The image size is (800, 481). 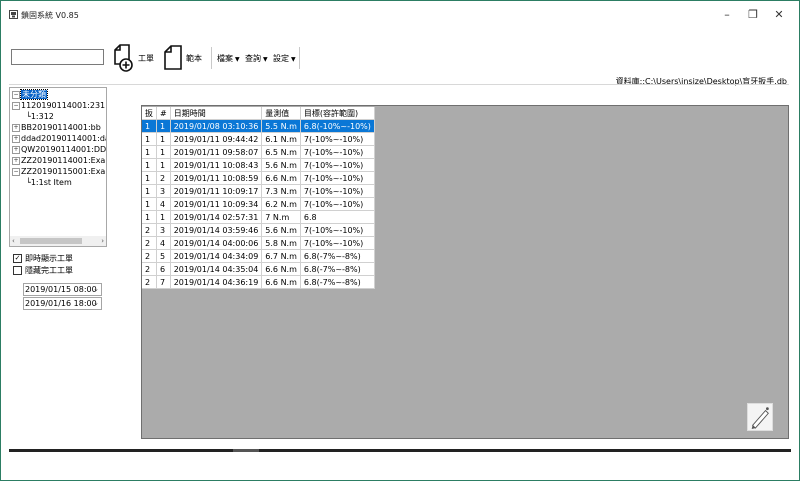 I want to click on hide-completed-checkbox: 隱藏完工工單, so click(x=43, y=270).